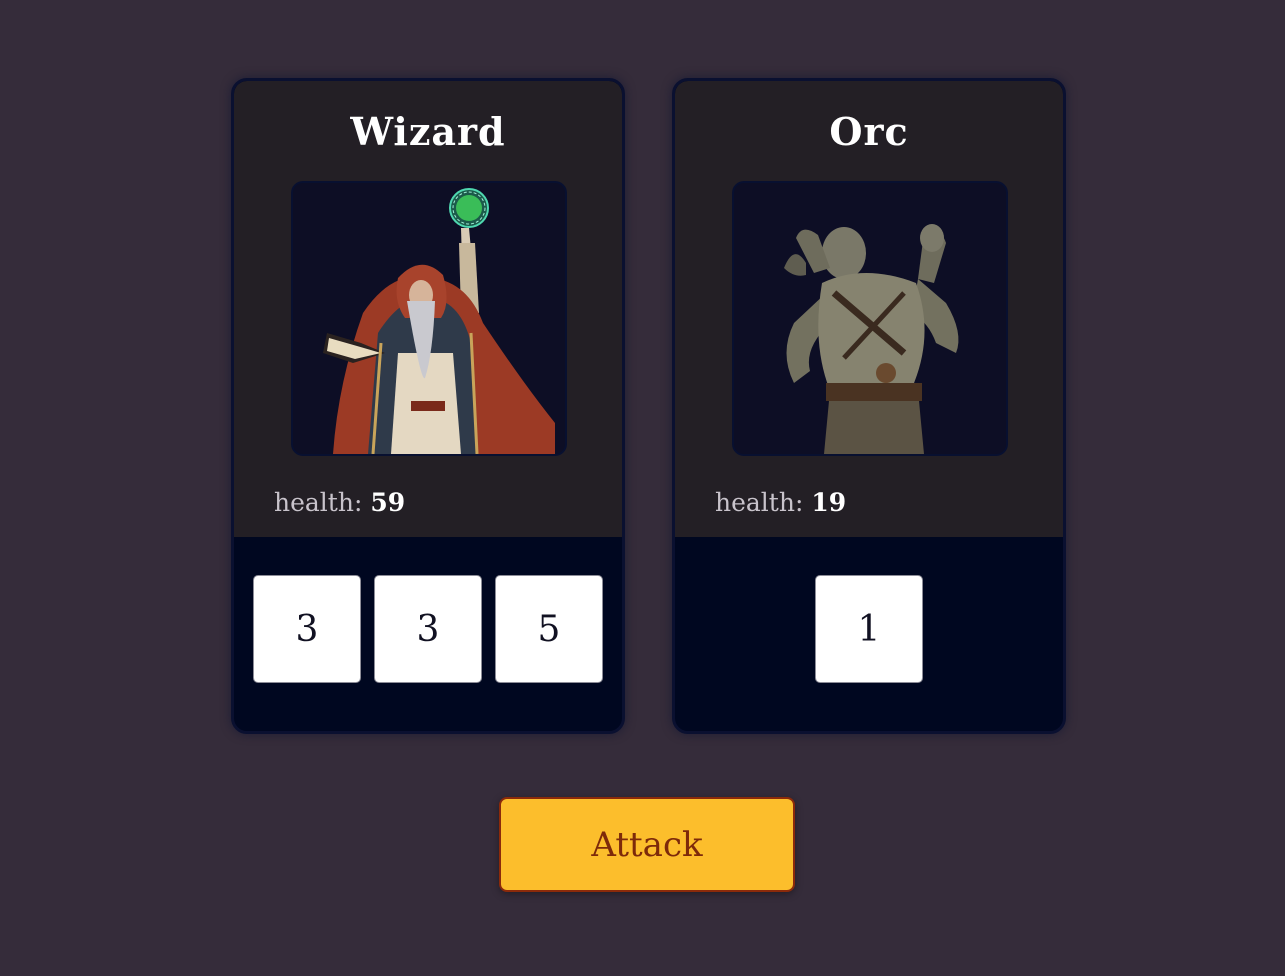 The height and width of the screenshot is (976, 1285). I want to click on orc-portrait, so click(870, 318).